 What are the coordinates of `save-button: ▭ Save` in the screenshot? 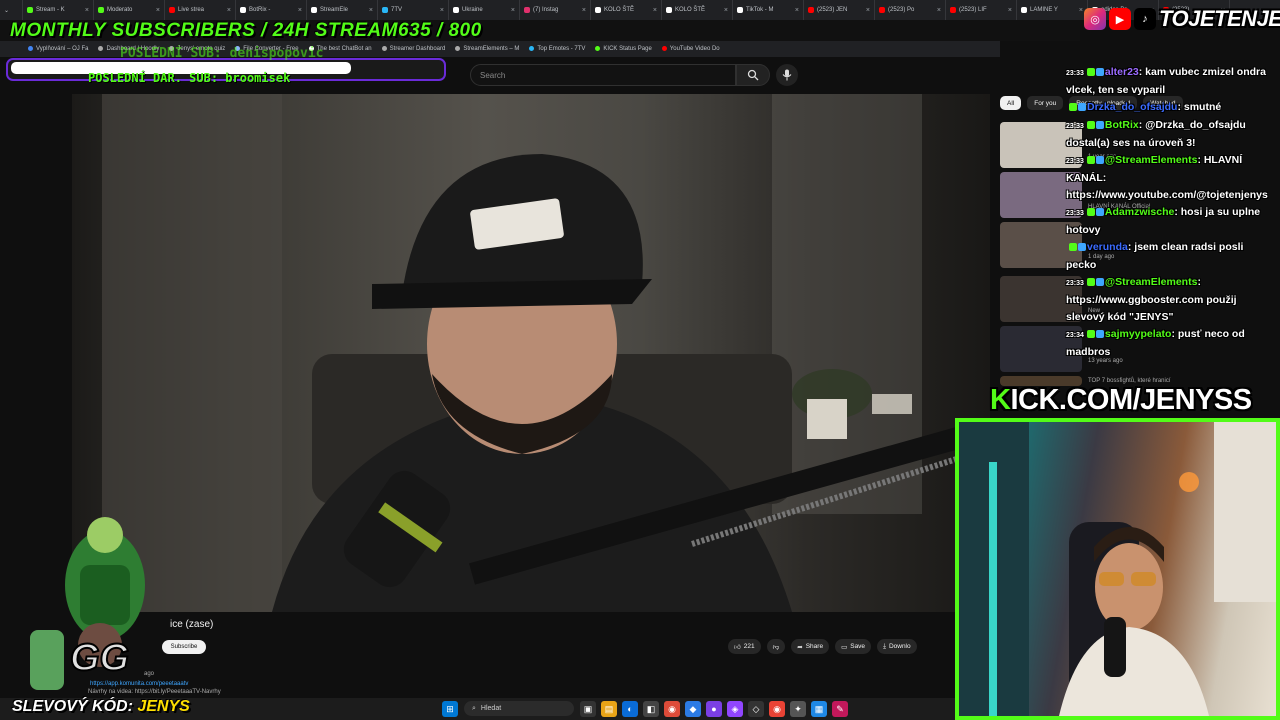 It's located at (853, 646).